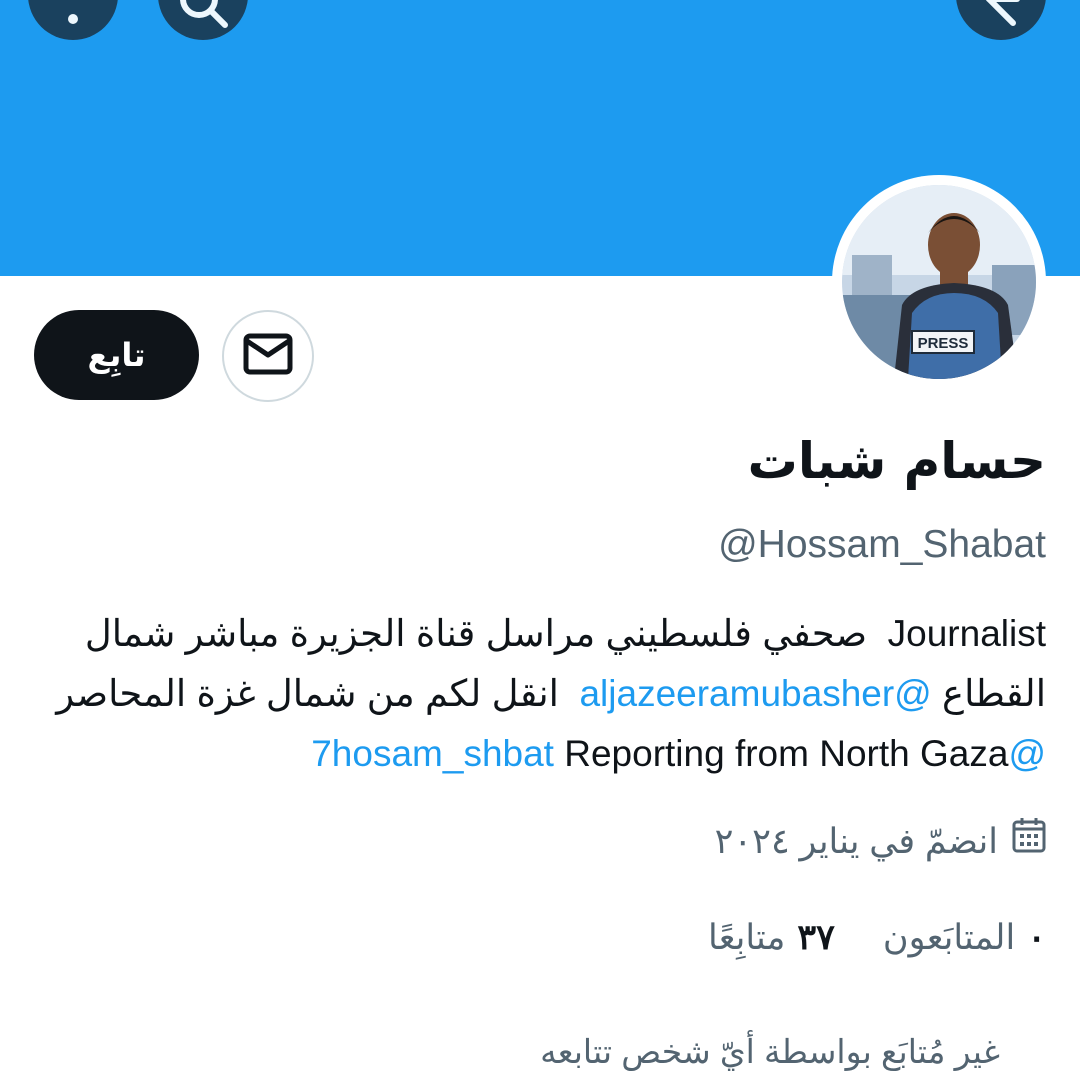  Describe the element at coordinates (877, 938) in the screenshot. I see `follow-stats: ٠ المتابَعون ٣٧ متابِعًا` at that location.